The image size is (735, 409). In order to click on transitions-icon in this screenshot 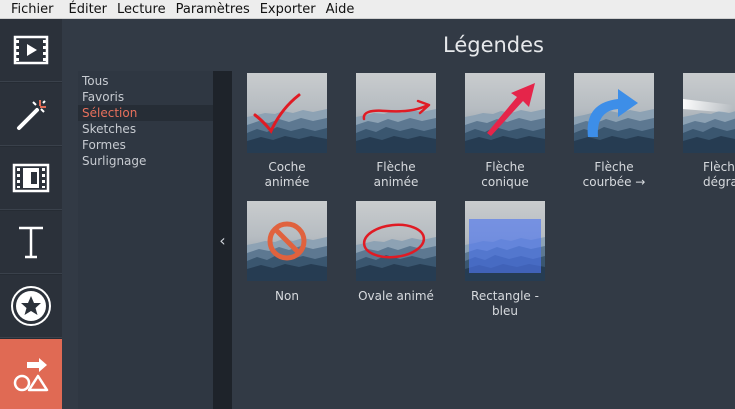, I will do `click(31, 178)`.